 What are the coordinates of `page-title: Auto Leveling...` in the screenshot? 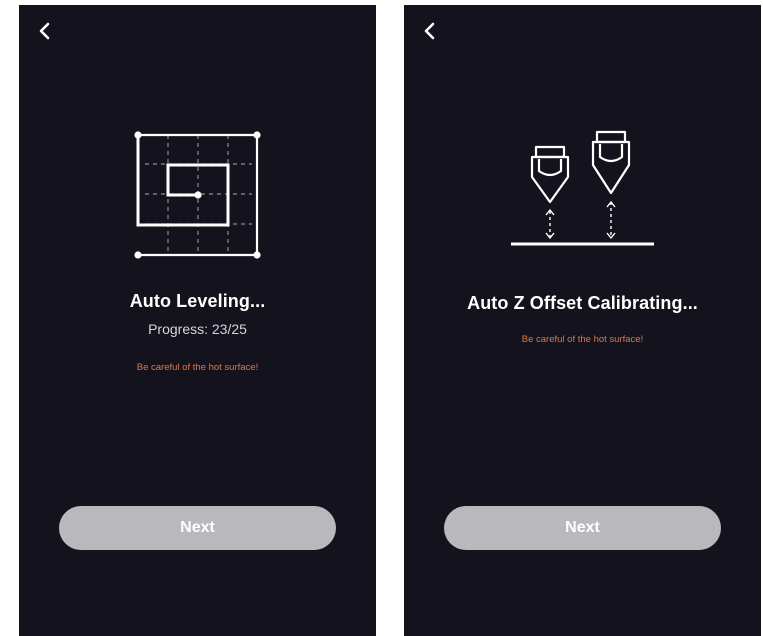 It's located at (197, 301).